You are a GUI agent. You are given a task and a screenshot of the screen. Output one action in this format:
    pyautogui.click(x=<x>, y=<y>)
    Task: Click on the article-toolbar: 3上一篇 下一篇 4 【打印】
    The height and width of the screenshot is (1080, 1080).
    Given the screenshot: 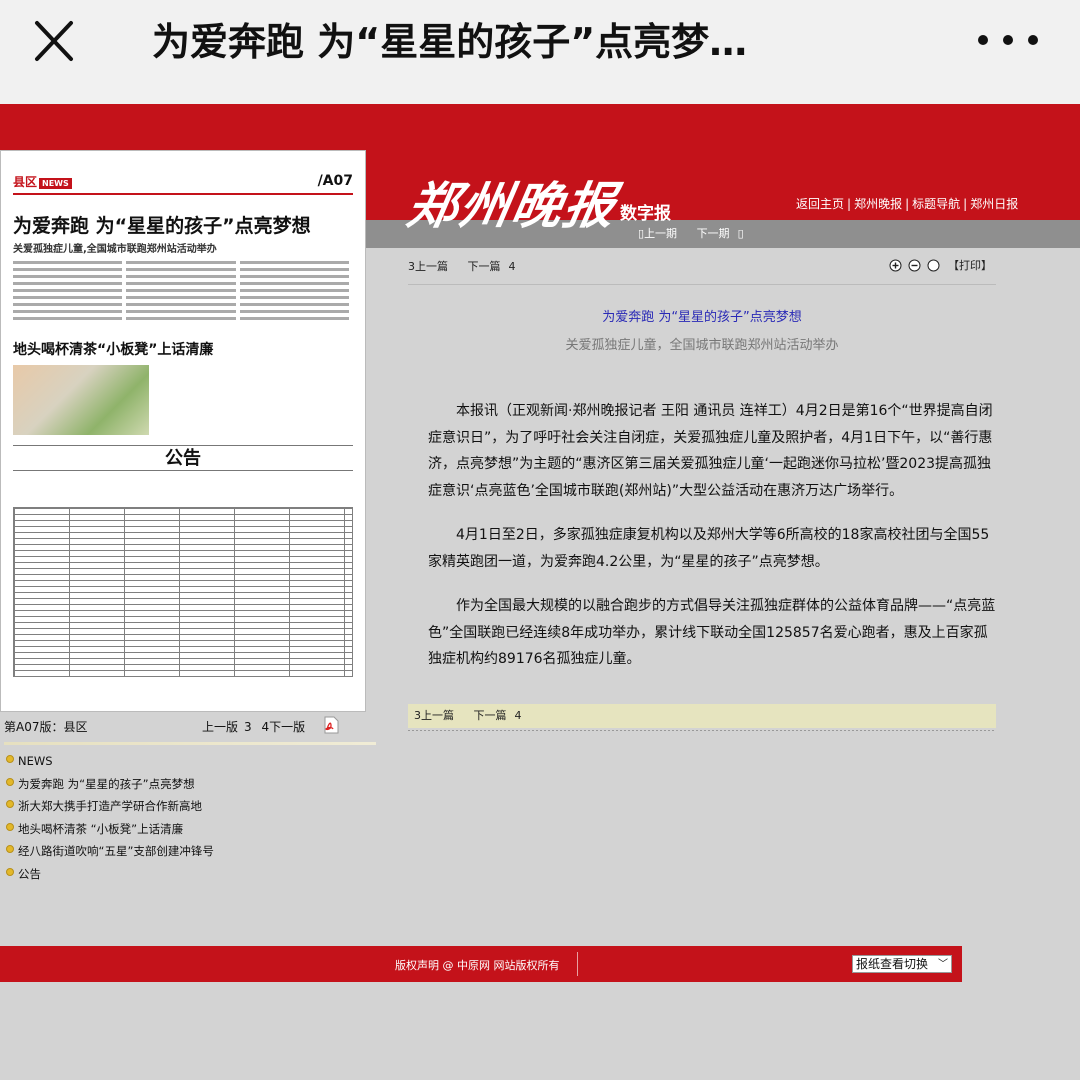 What is the action you would take?
    pyautogui.click(x=702, y=265)
    